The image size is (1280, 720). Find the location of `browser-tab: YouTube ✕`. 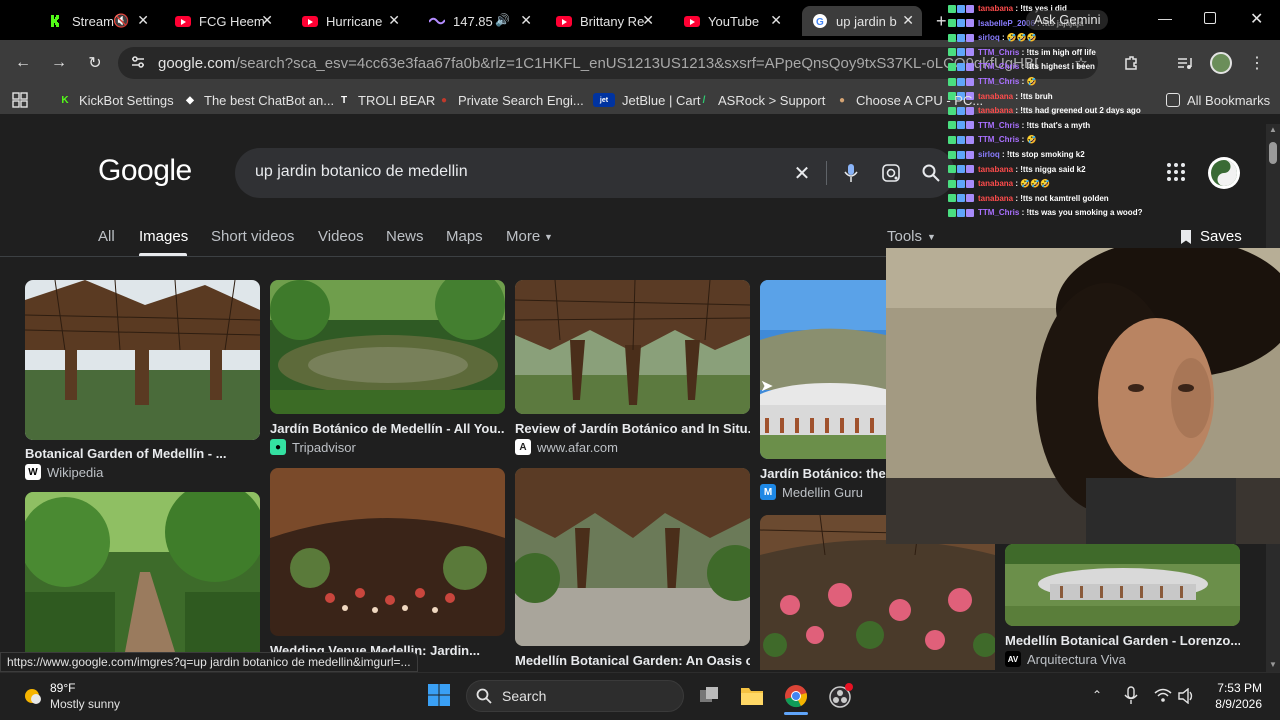

browser-tab: YouTube ✕ is located at coordinates (734, 21).